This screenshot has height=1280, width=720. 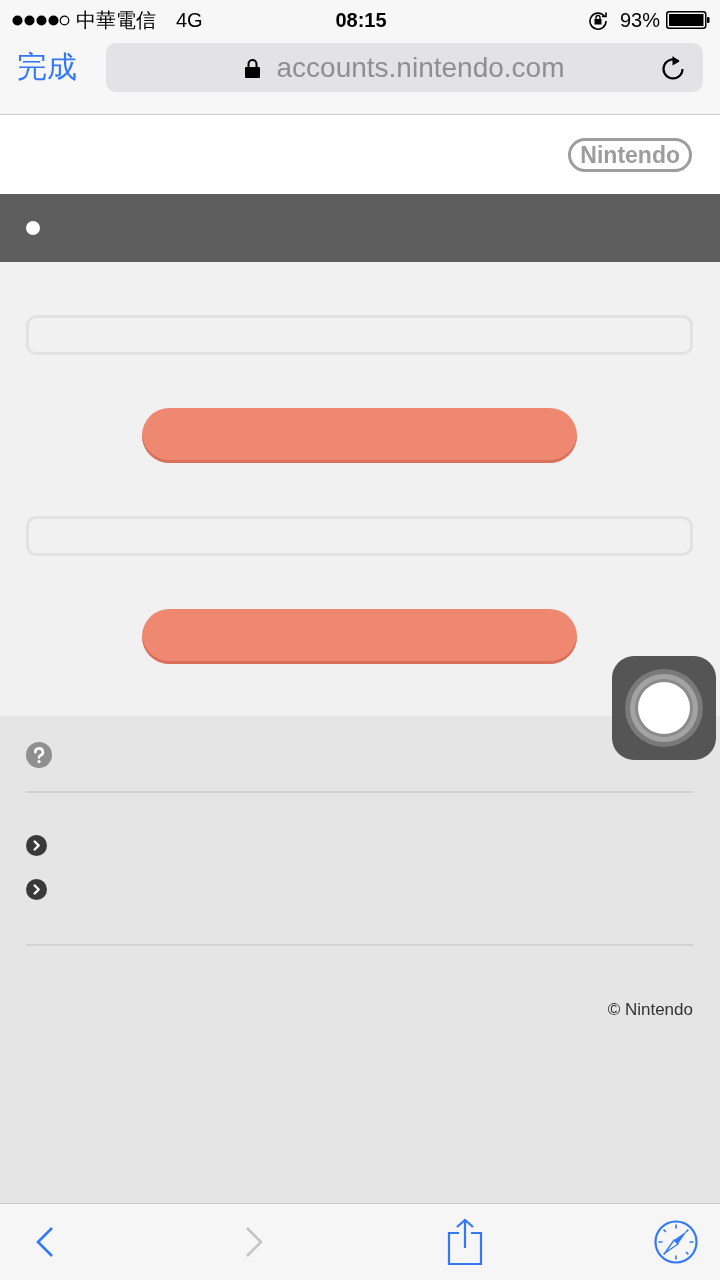 What do you see at coordinates (673, 67) in the screenshot?
I see `reload-icon` at bounding box center [673, 67].